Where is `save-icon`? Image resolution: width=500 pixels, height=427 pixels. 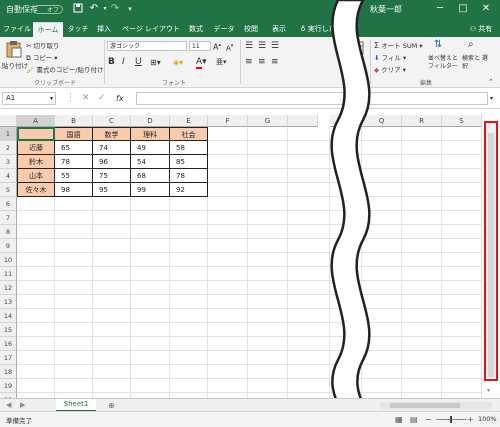 save-icon is located at coordinates (78, 9).